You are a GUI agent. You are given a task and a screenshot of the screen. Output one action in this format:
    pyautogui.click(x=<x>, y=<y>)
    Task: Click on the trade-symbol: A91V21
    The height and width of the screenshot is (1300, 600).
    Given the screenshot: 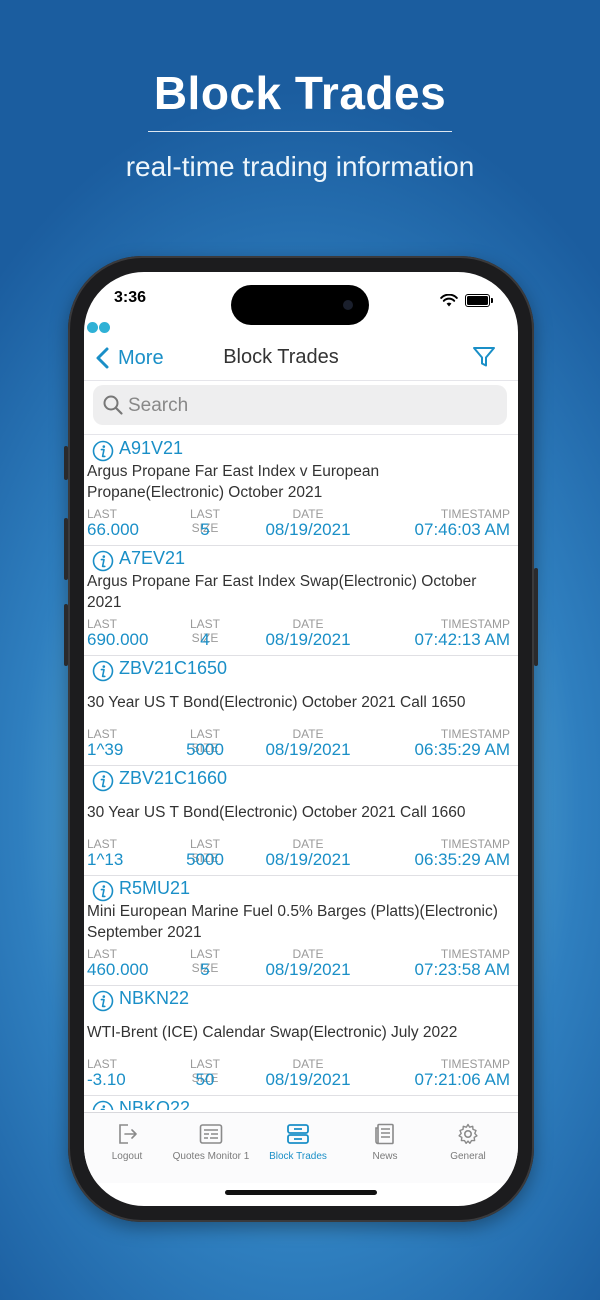 What is the action you would take?
    pyautogui.click(x=151, y=448)
    